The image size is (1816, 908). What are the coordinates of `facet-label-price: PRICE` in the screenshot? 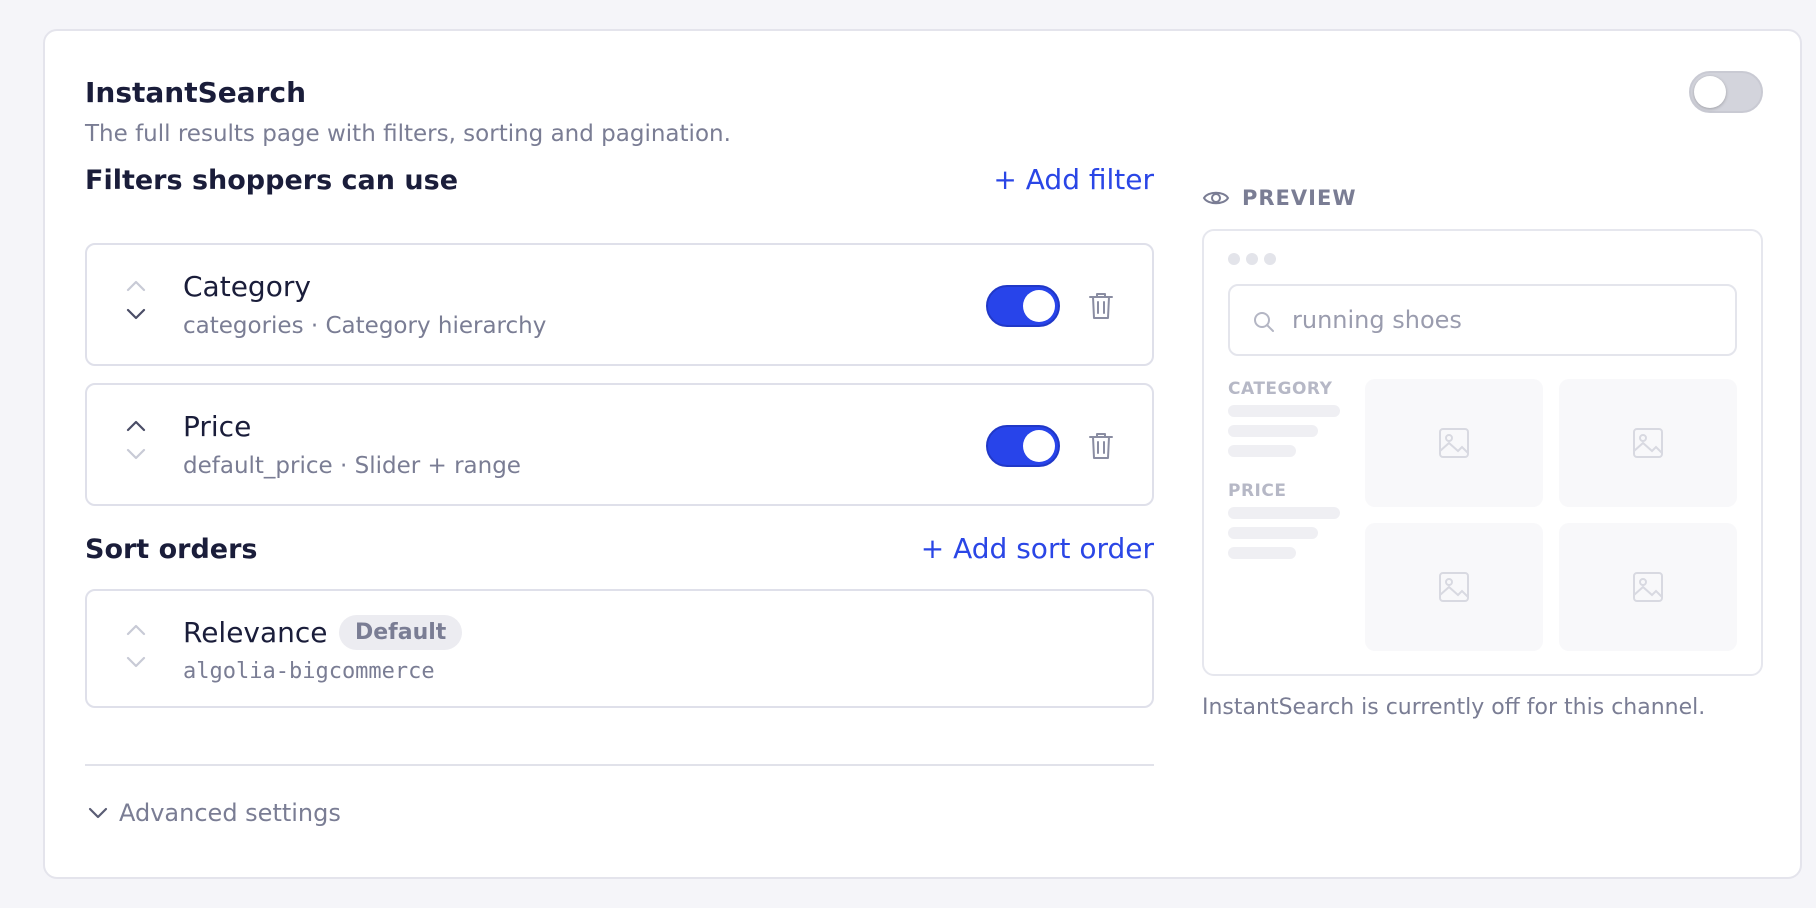 It's located at (1257, 491).